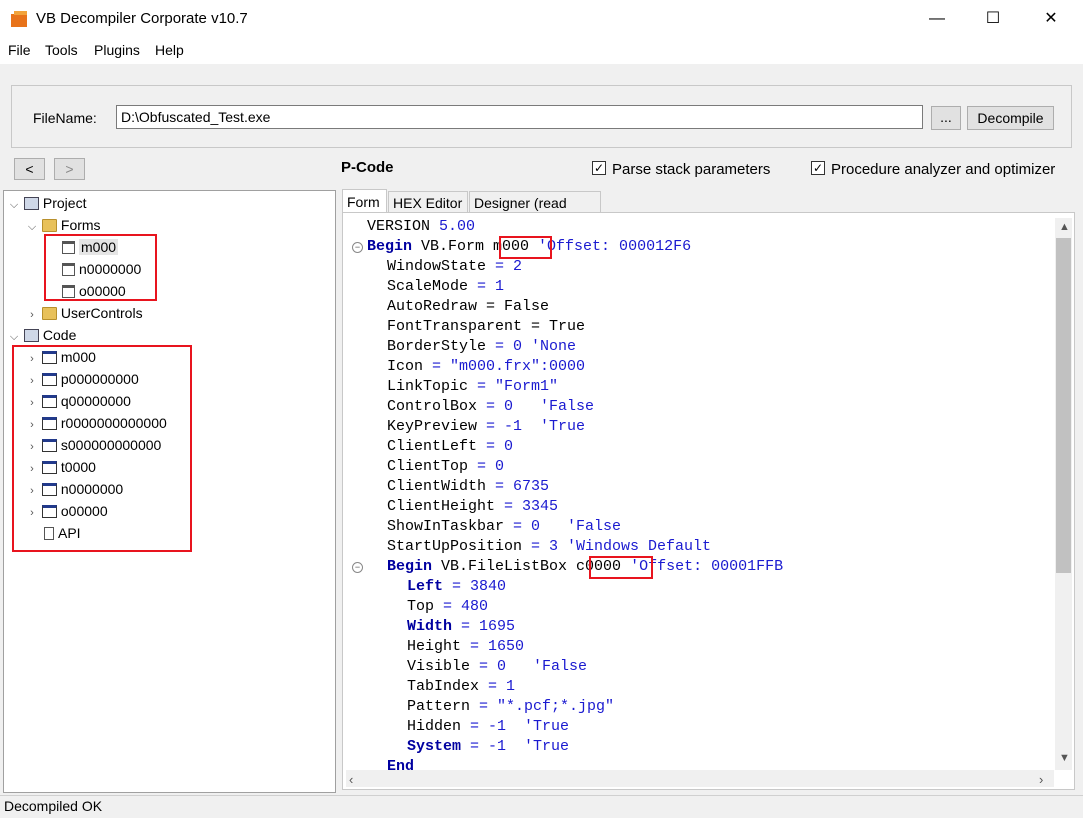 This screenshot has width=1083, height=818. What do you see at coordinates (42, 335) in the screenshot?
I see `tree-code: ⌵ Code` at bounding box center [42, 335].